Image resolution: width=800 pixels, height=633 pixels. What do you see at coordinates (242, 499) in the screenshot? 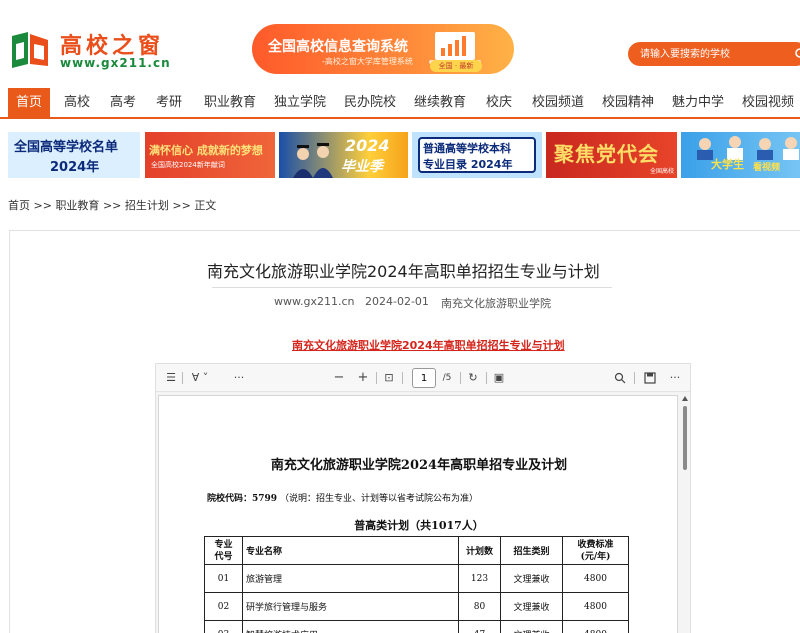
I see `school-code-label: 院校代码：5799` at bounding box center [242, 499].